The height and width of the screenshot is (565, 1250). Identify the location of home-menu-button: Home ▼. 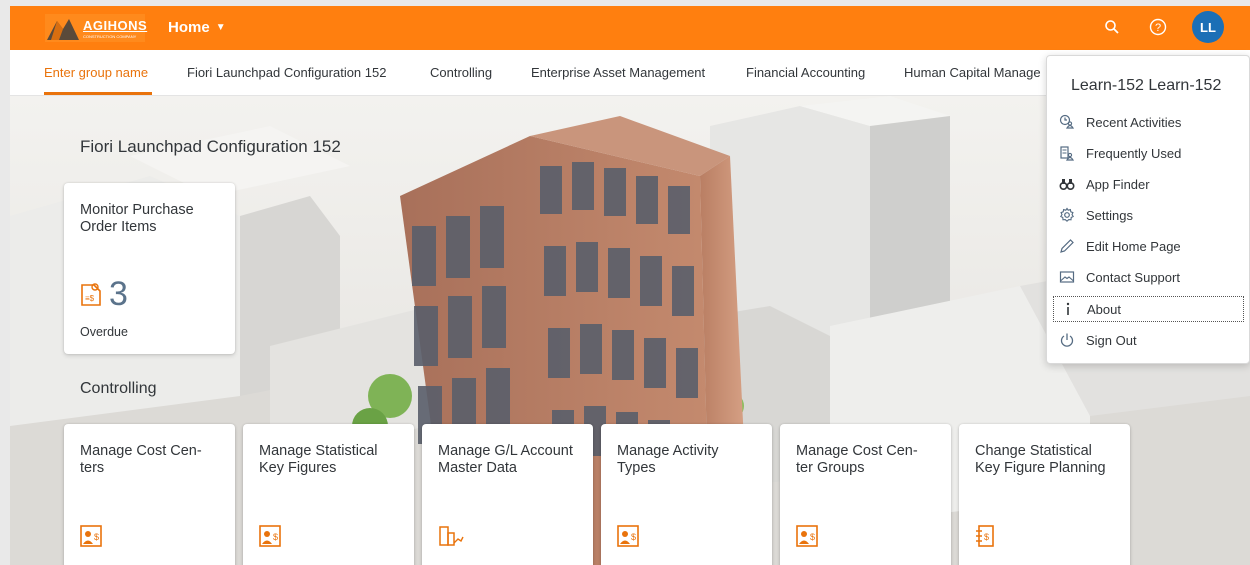
(197, 27).